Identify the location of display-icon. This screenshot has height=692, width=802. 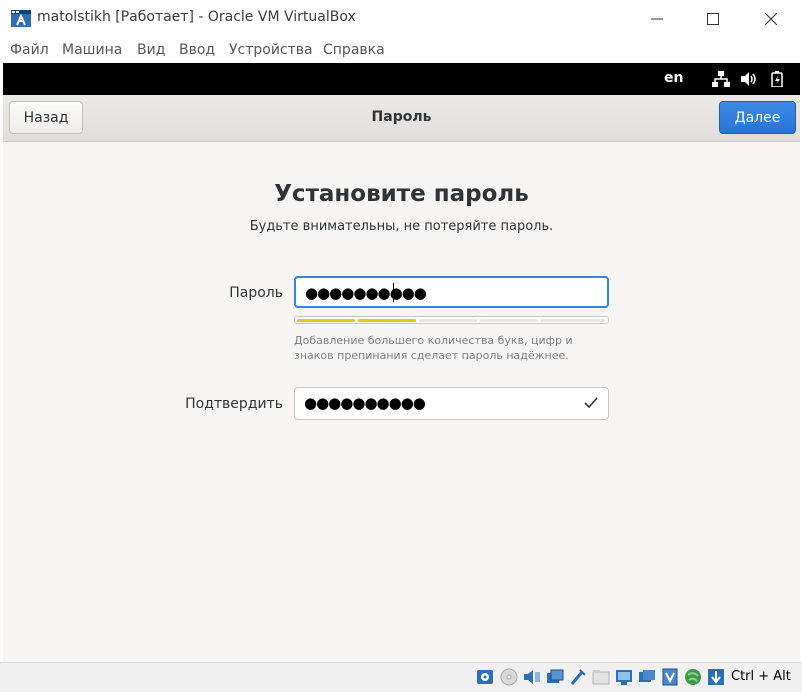
(624, 677).